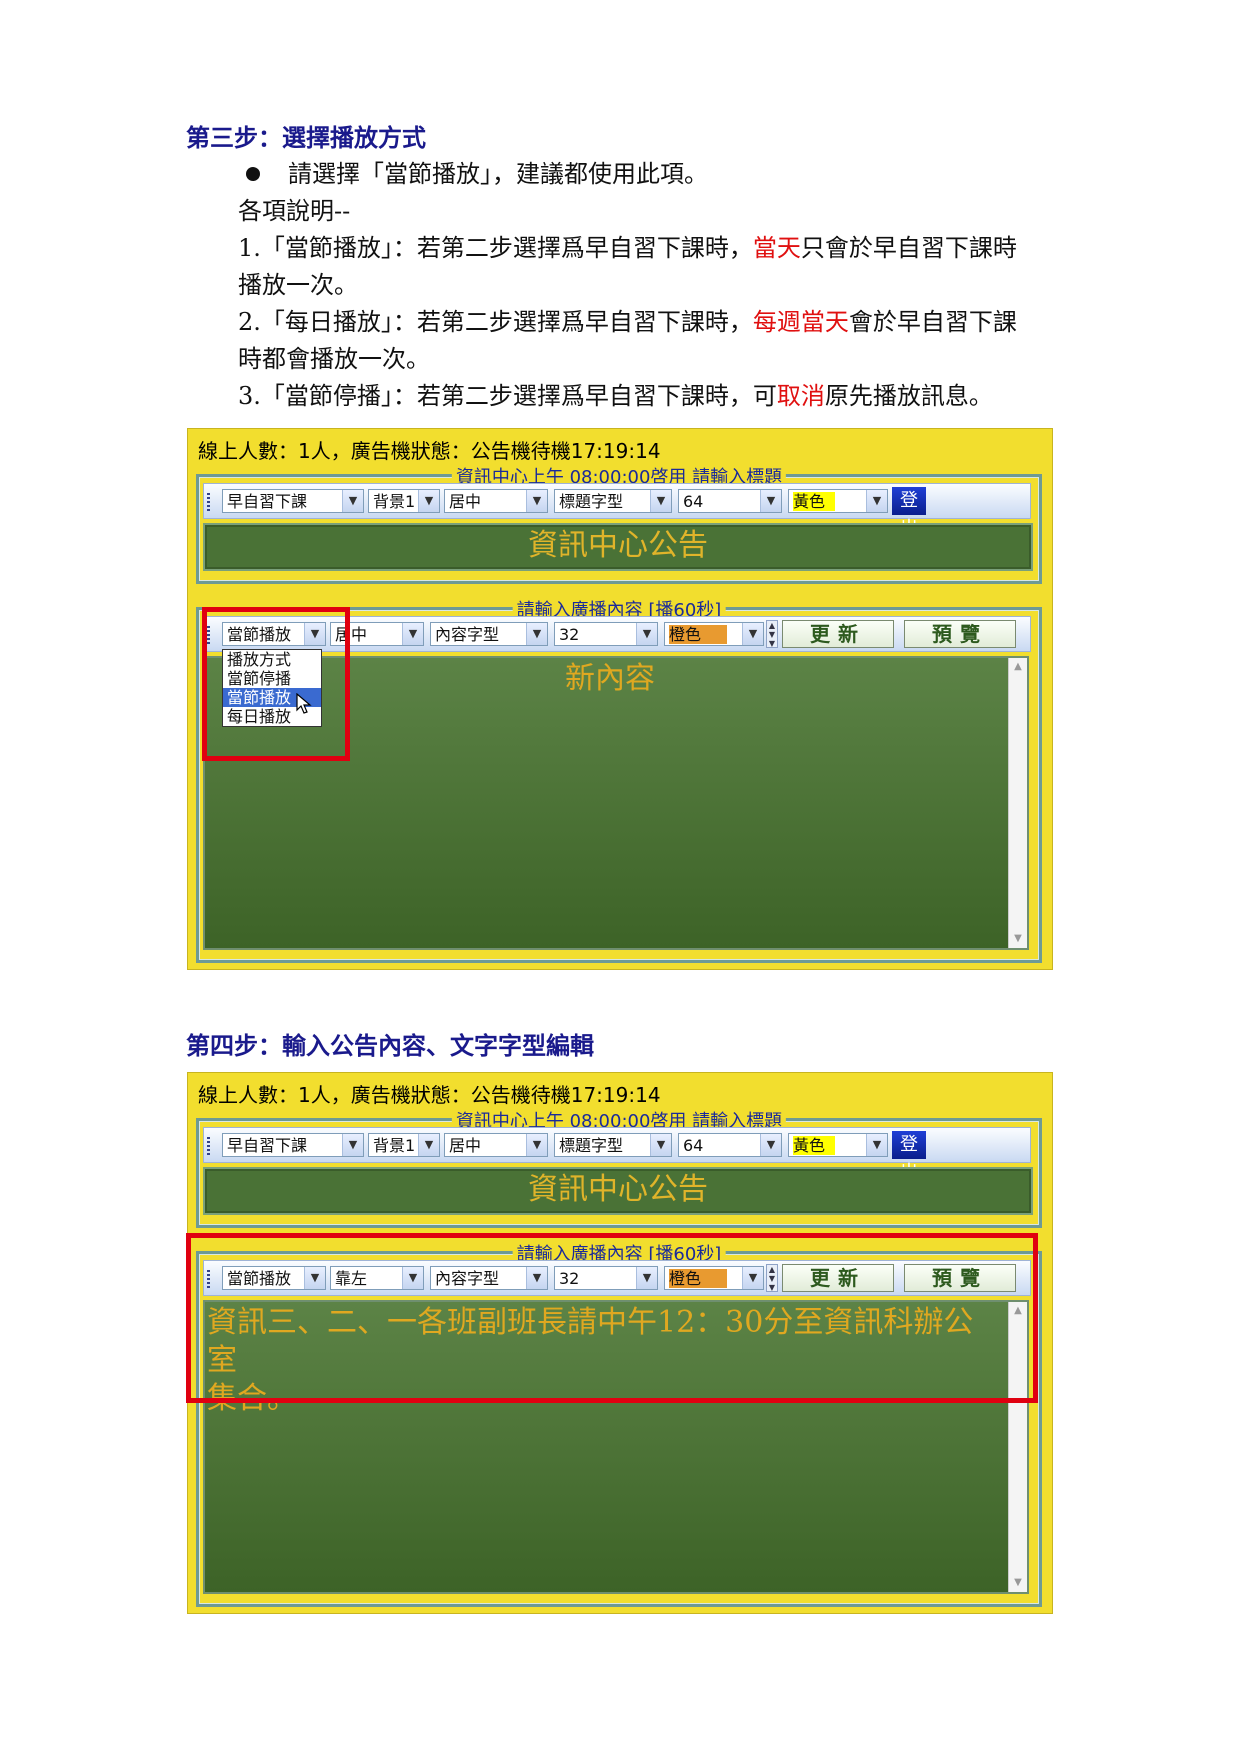 The image size is (1240, 1754). I want to click on step3-item1: 1.「當節播放」：若第二步選擇爲早自習下課時，當天只會於早自習下課時, so click(627, 248).